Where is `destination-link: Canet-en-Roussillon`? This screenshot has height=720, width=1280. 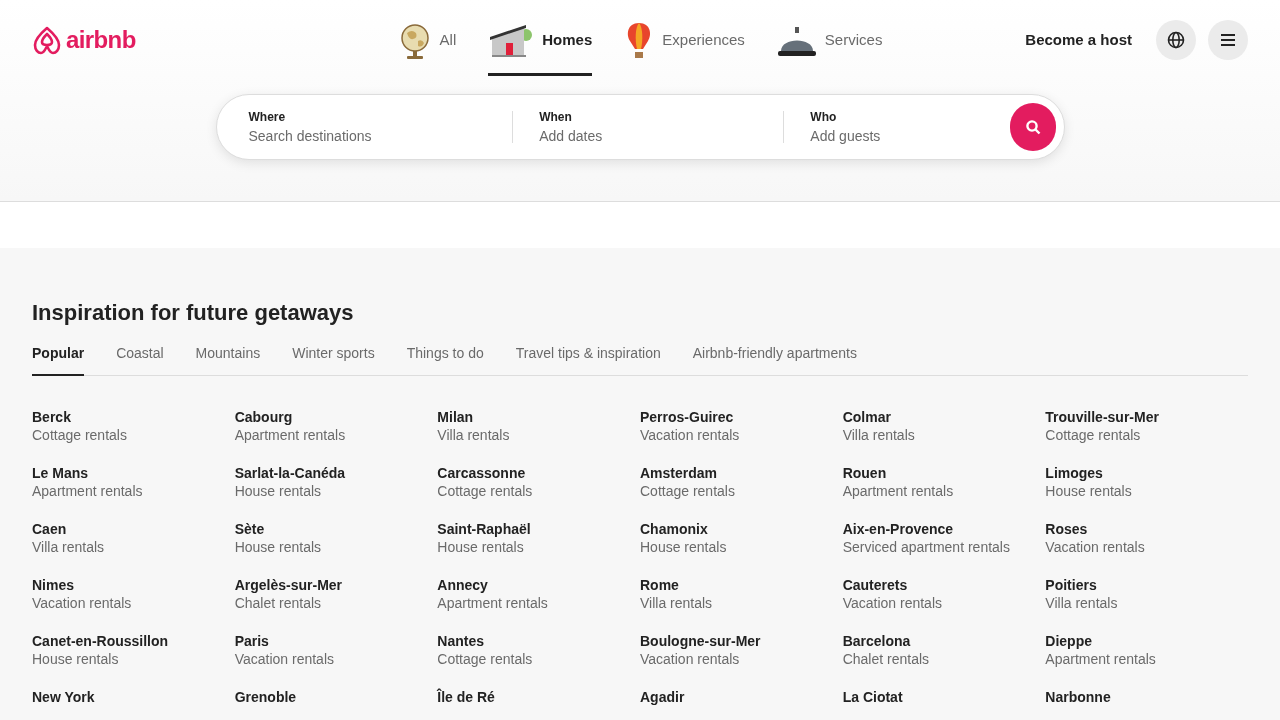 destination-link: Canet-en-Roussillon is located at coordinates (100, 641).